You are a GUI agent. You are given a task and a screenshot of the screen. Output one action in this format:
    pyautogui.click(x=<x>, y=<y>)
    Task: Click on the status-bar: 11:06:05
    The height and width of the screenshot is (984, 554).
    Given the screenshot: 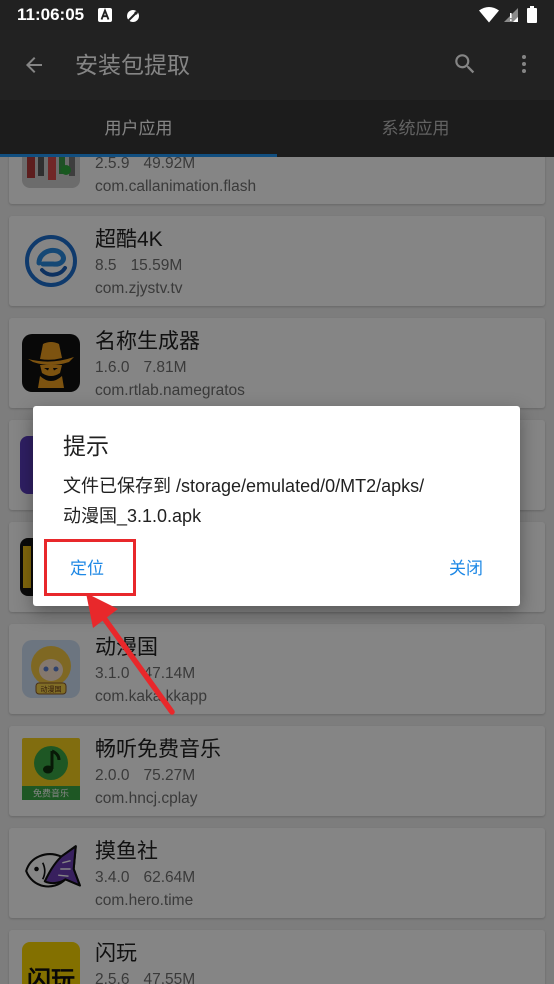 What is the action you would take?
    pyautogui.click(x=277, y=15)
    